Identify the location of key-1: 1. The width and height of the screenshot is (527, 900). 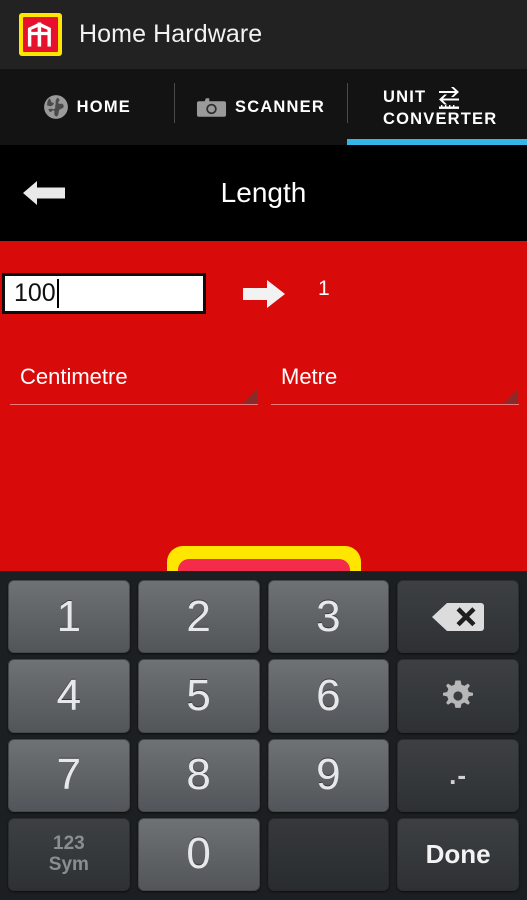
(69, 617).